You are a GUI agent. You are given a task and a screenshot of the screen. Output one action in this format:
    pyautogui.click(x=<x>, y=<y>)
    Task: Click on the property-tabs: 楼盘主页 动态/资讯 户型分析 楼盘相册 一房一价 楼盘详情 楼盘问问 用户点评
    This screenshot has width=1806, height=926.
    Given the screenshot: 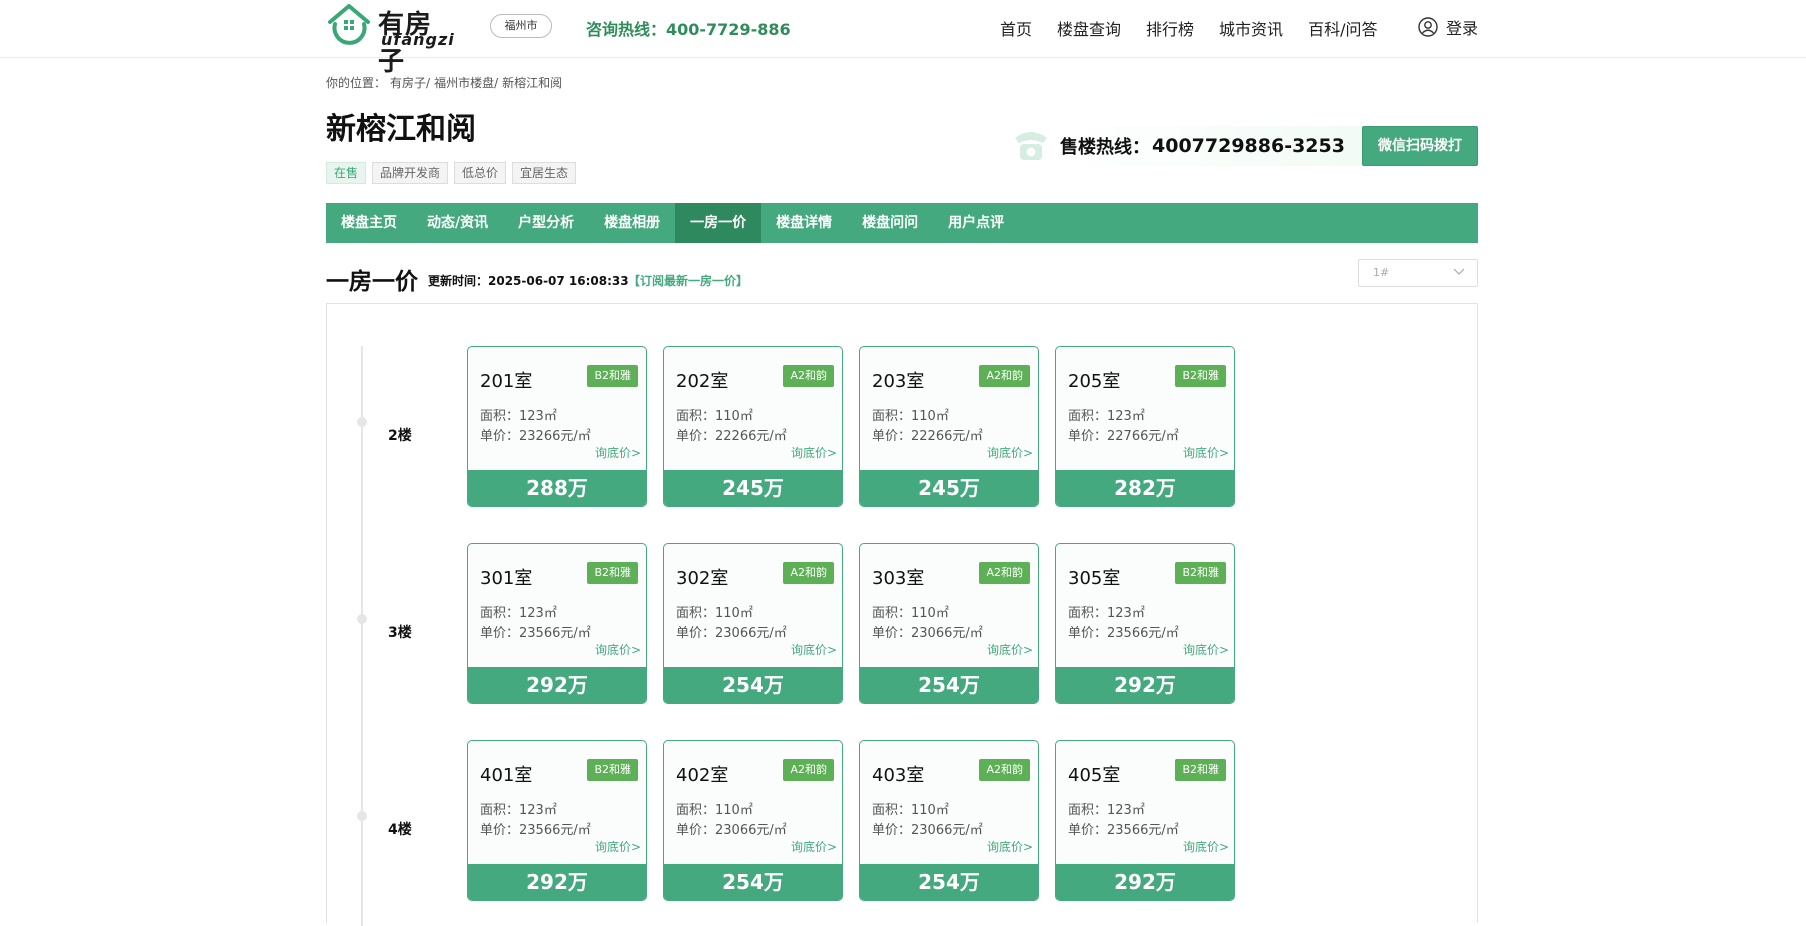 What is the action you would take?
    pyautogui.click(x=902, y=223)
    